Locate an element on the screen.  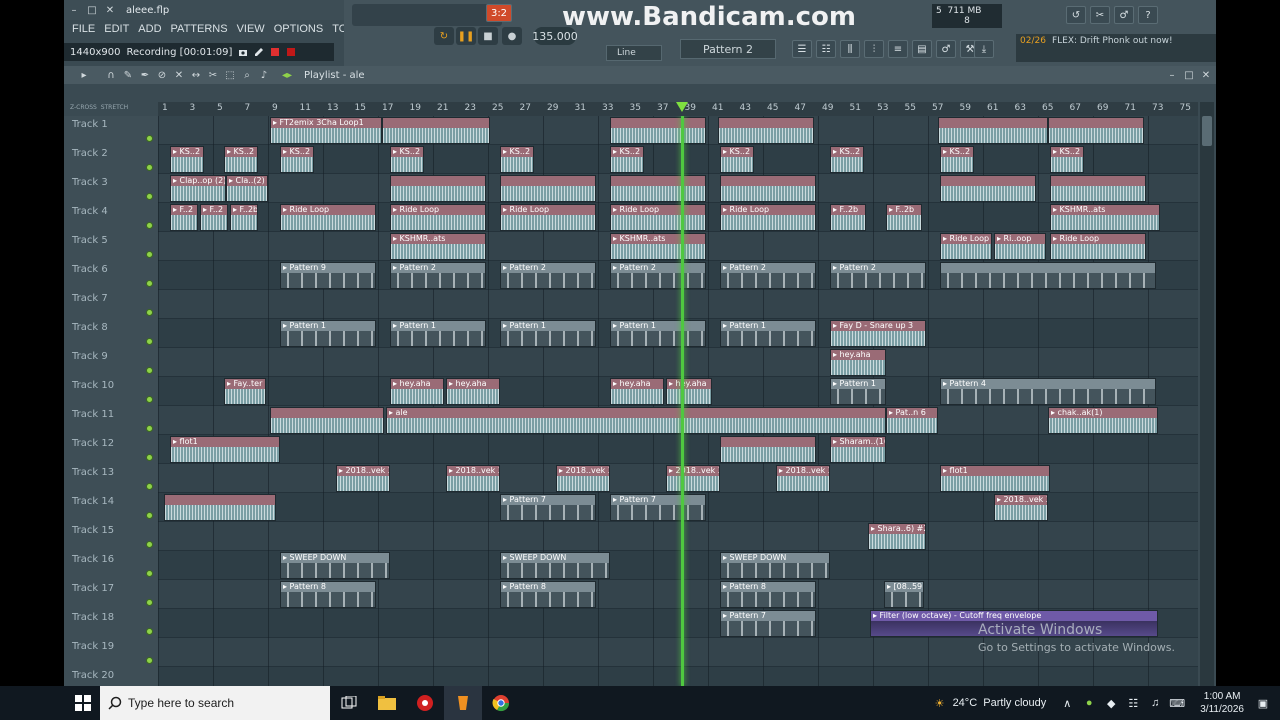
shield-icon: ◆ is located at coordinates (1111, 703).